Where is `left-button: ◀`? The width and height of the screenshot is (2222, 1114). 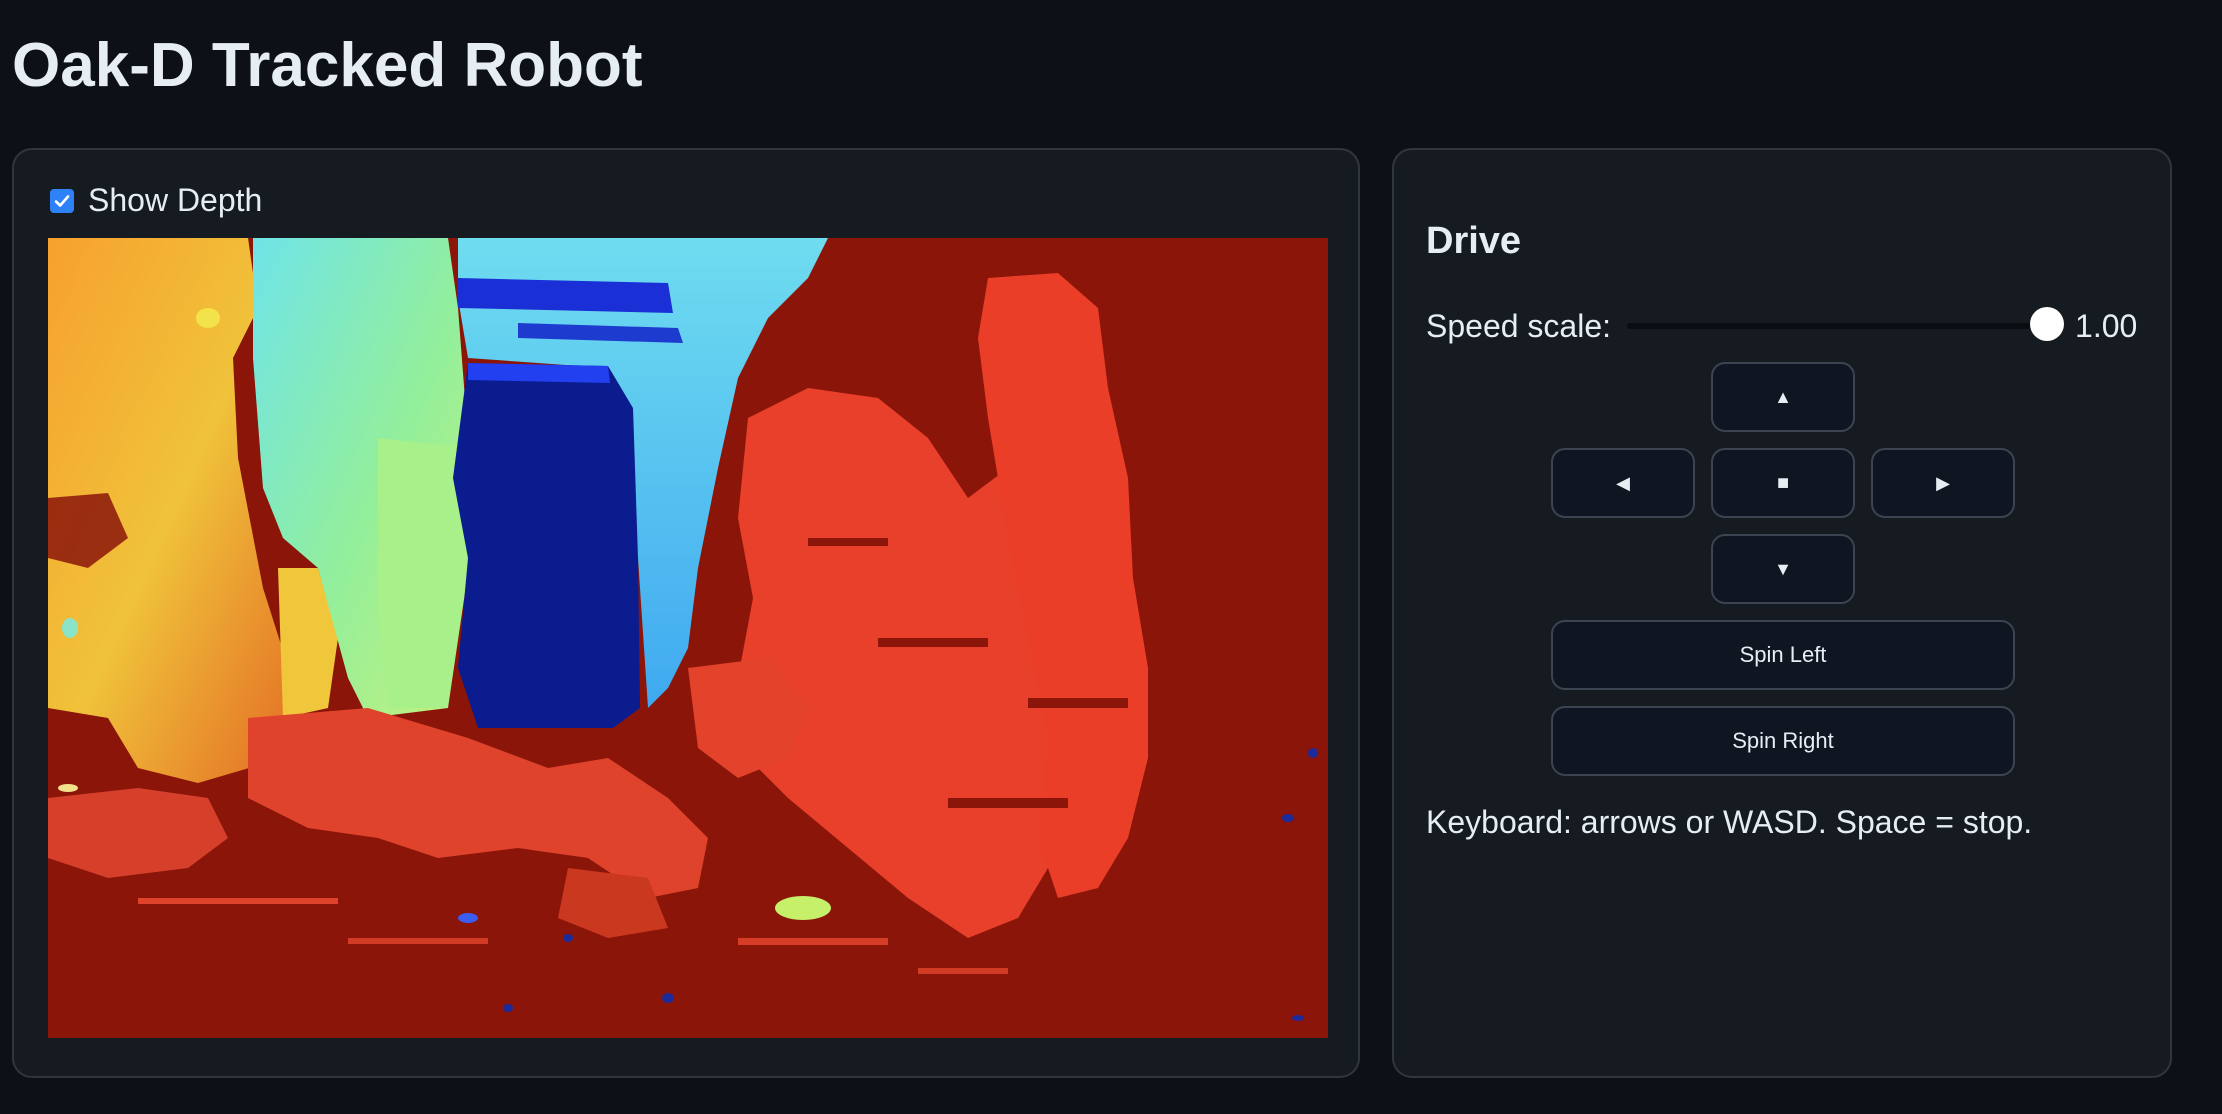 left-button: ◀ is located at coordinates (1623, 483).